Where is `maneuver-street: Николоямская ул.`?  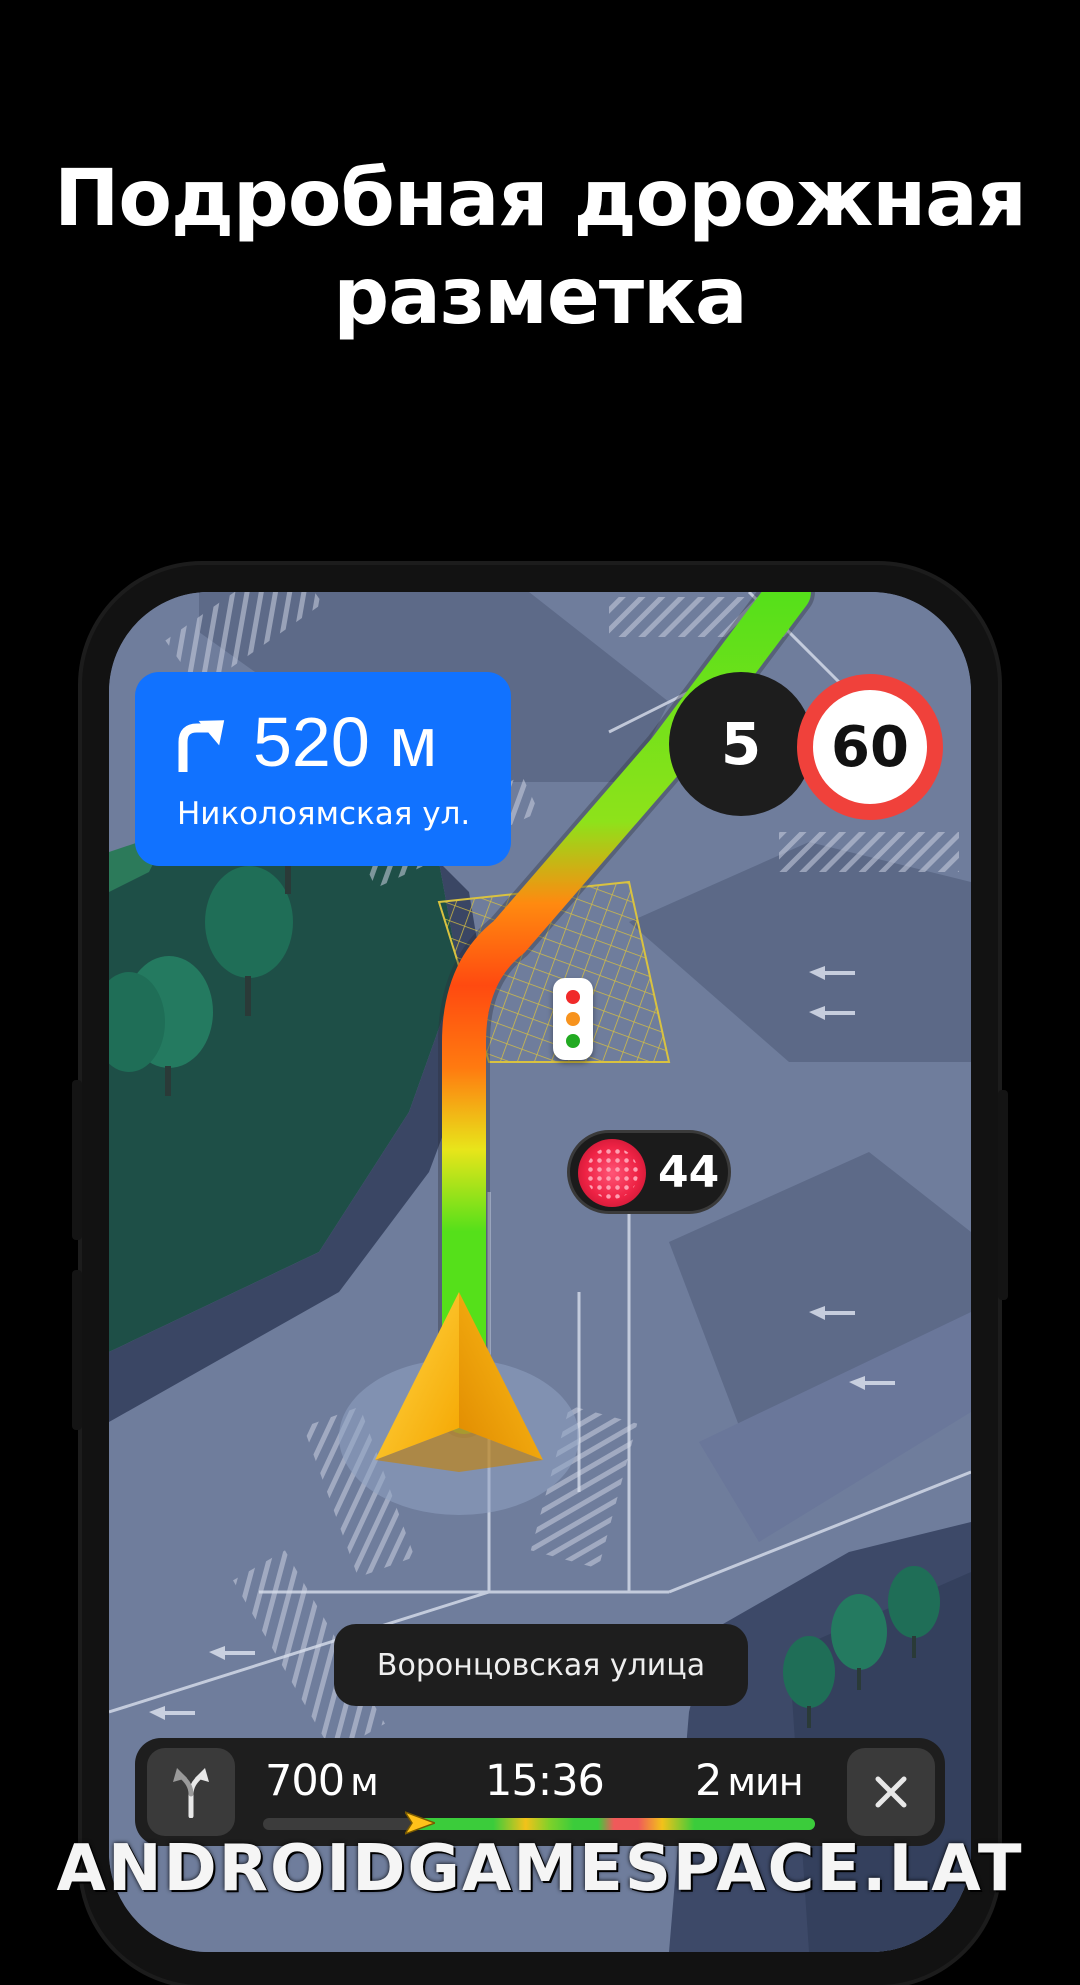 maneuver-street: Николоямская ул. is located at coordinates (324, 814).